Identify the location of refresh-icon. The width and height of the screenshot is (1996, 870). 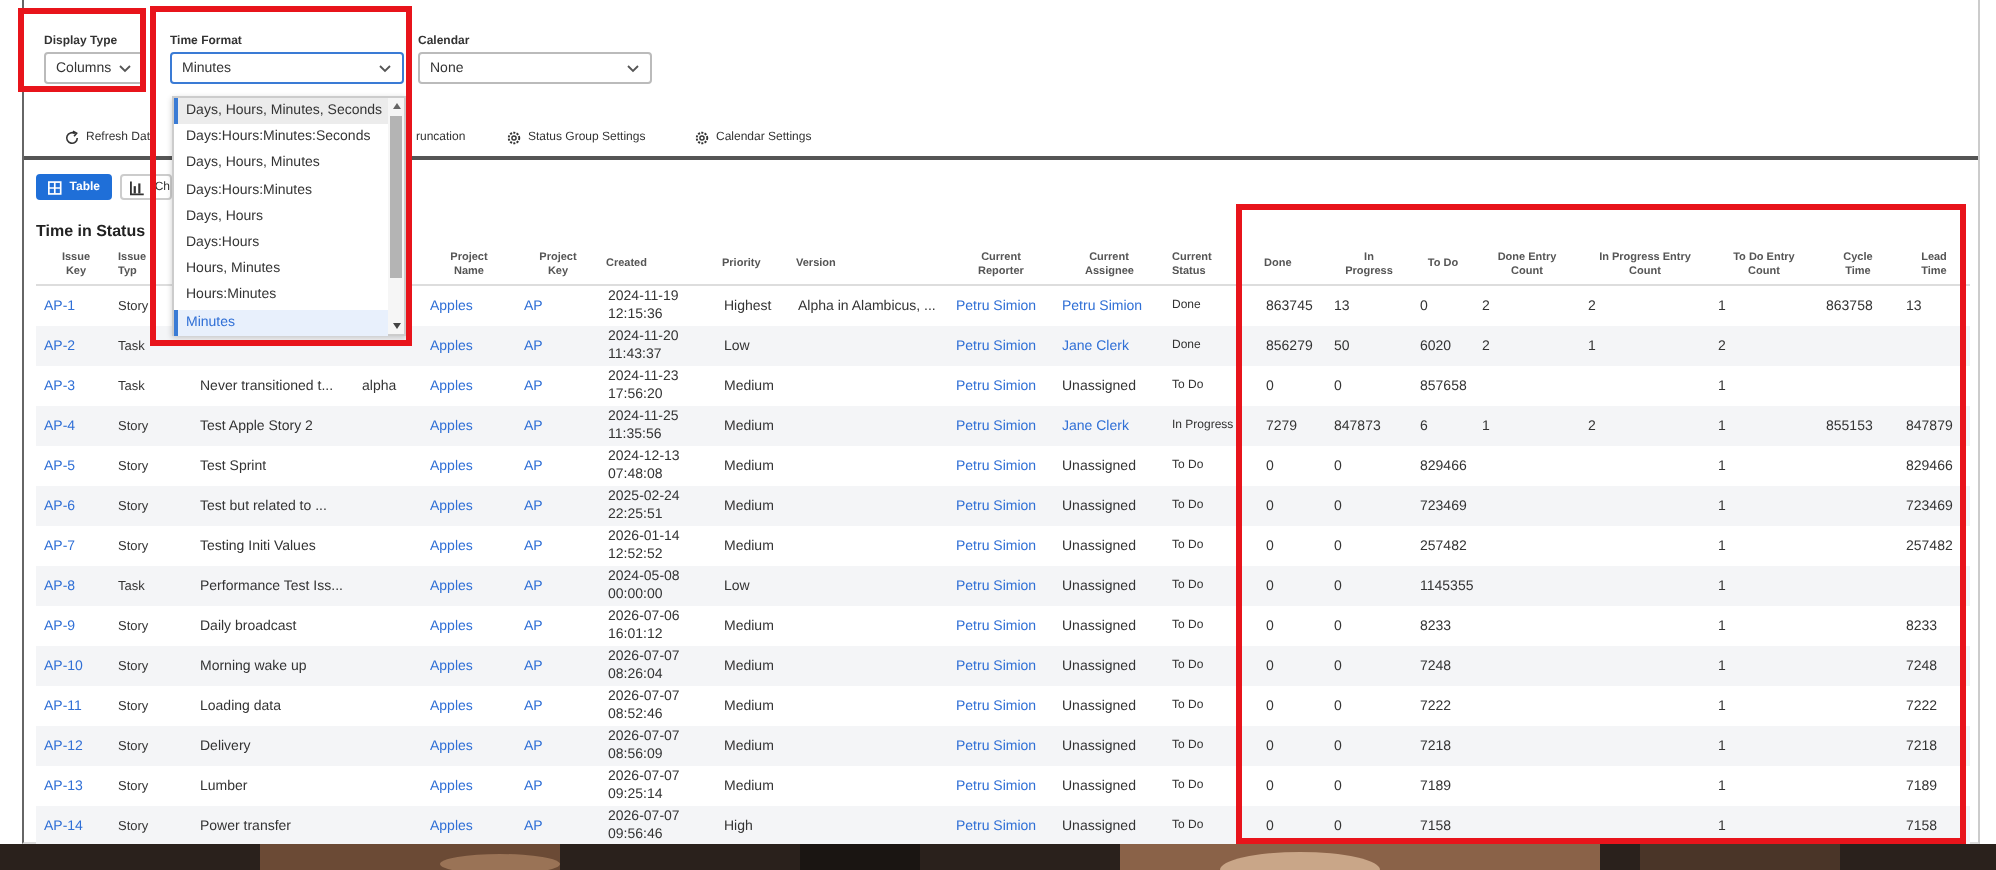
(72, 138).